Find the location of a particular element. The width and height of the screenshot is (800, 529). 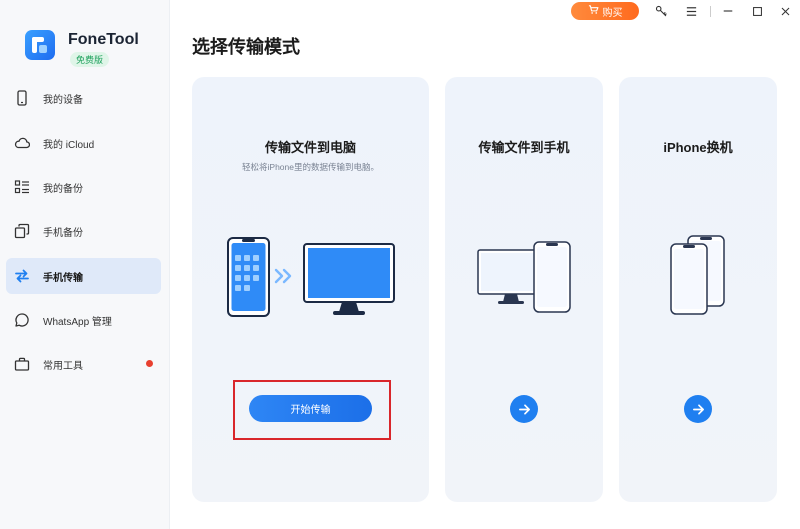

sidebar-item-whatsapp: WhatsApp 管理 is located at coordinates (83, 320).